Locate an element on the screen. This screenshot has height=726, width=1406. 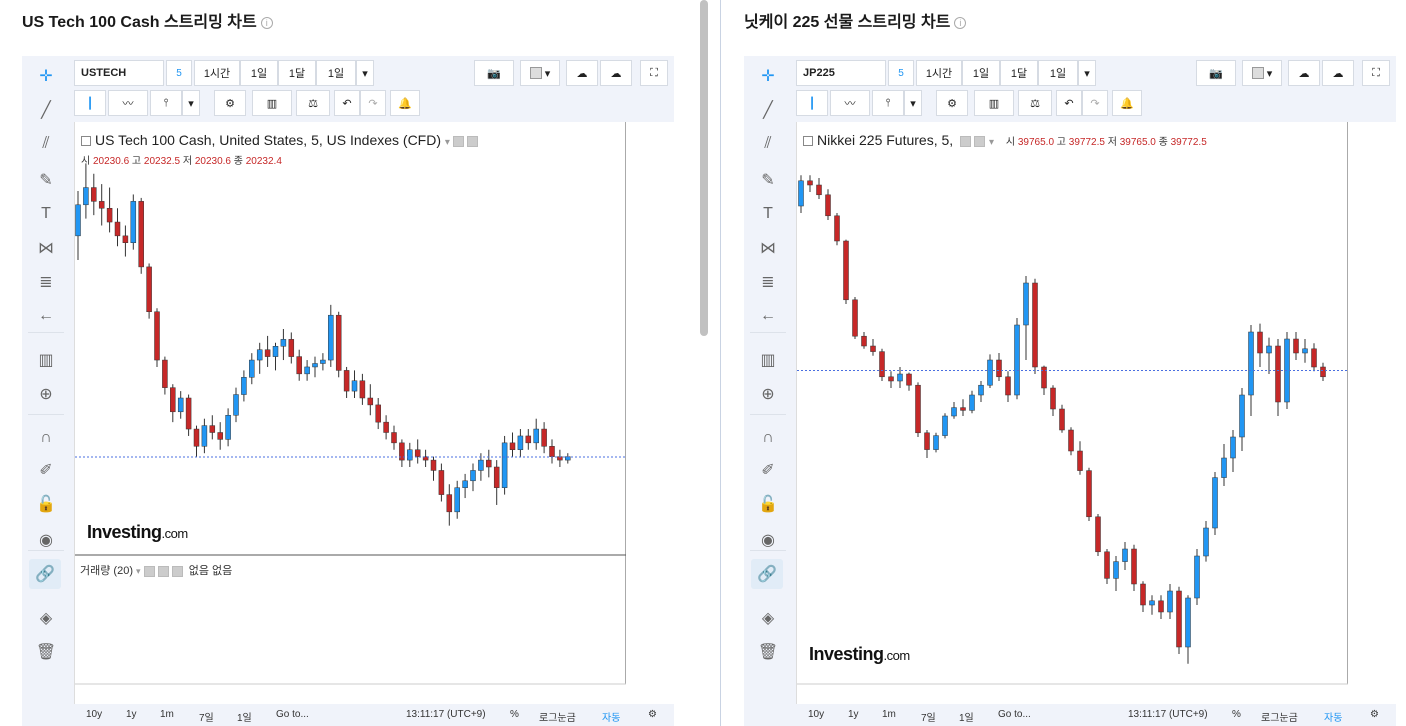
indicators-button: ⫯ is located at coordinates (166, 103).